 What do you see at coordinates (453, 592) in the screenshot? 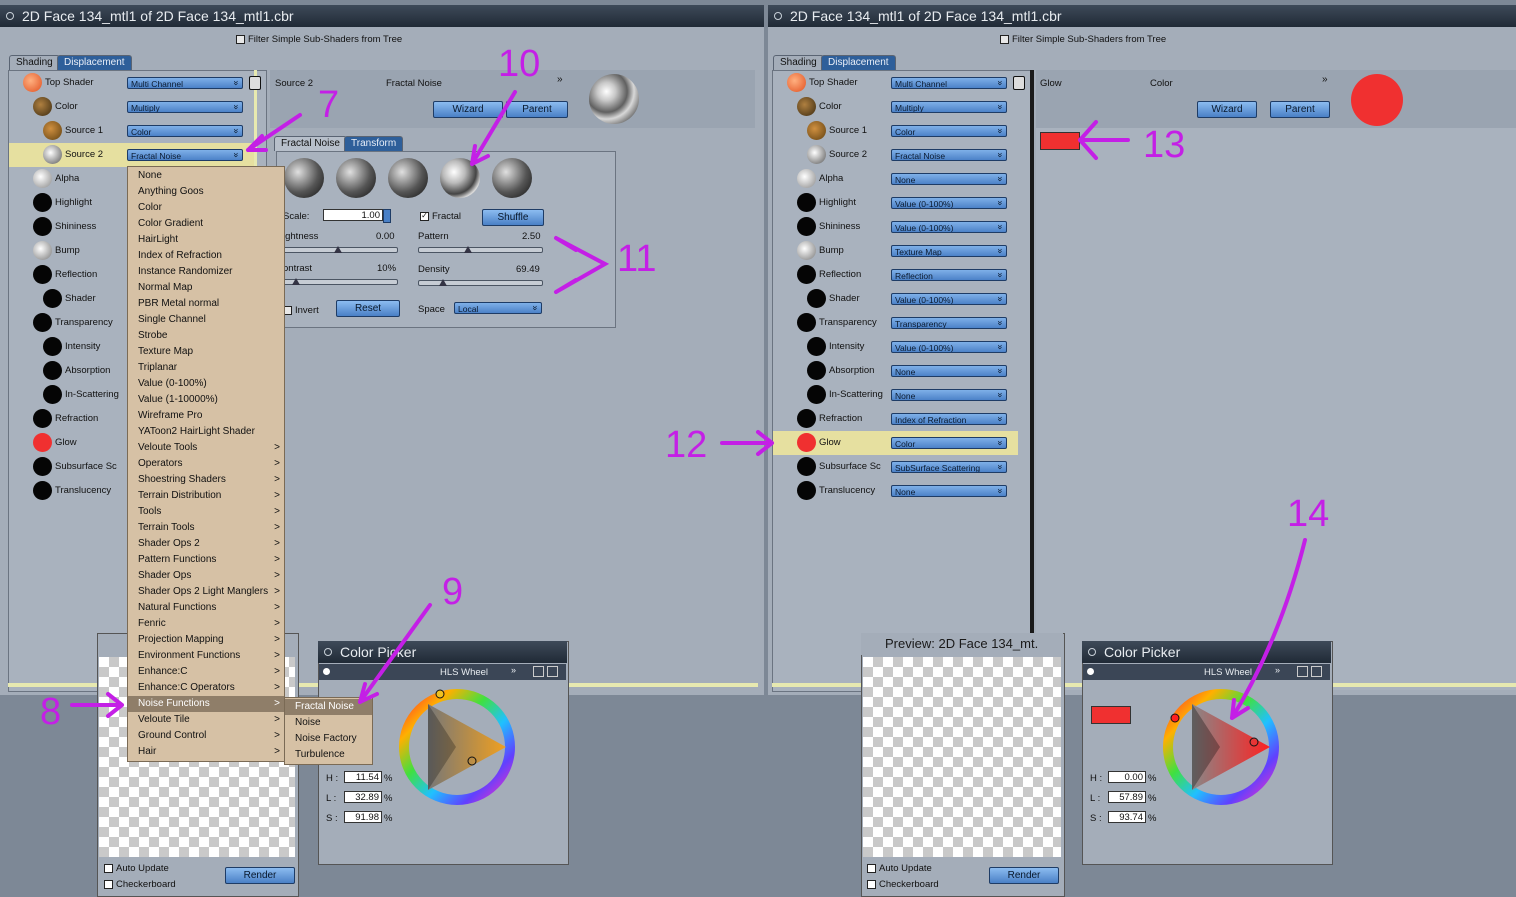
I see `annotation-9: 9` at bounding box center [453, 592].